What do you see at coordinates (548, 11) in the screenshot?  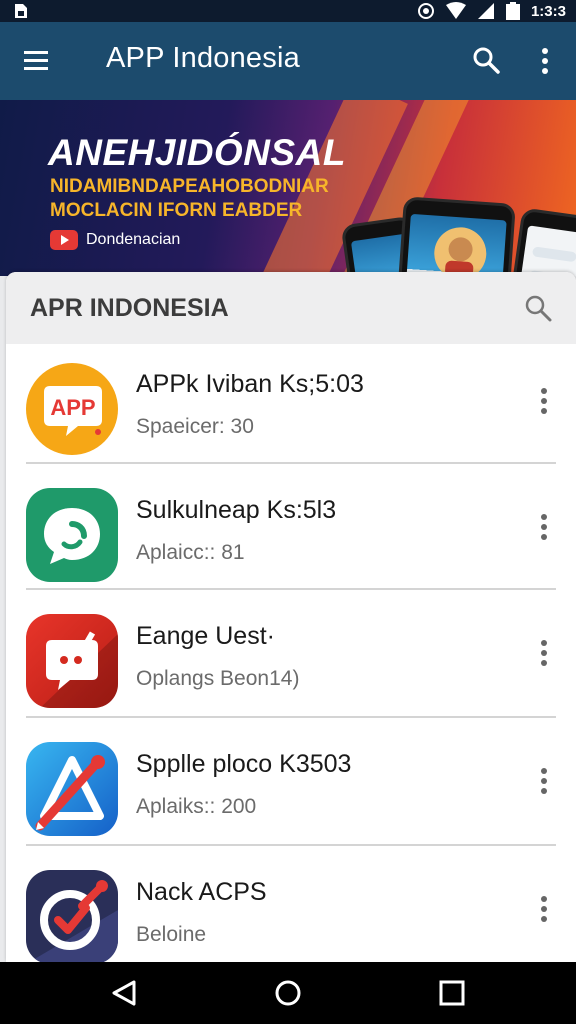 I see `status-time: 1:3:3` at bounding box center [548, 11].